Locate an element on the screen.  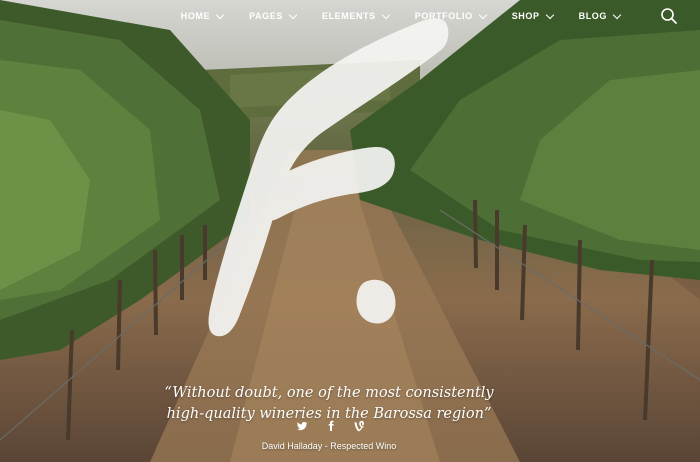
search-icon is located at coordinates (669, 16).